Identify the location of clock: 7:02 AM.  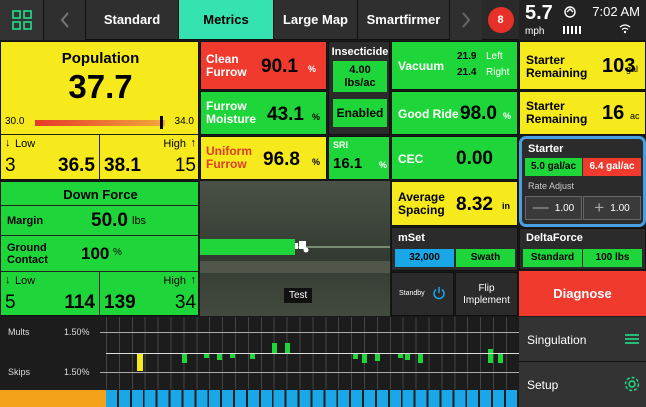
(616, 11).